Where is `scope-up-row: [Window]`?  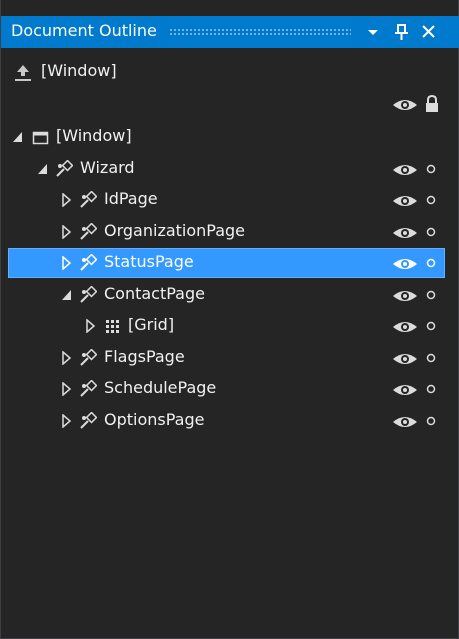 scope-up-row: [Window] is located at coordinates (83, 72).